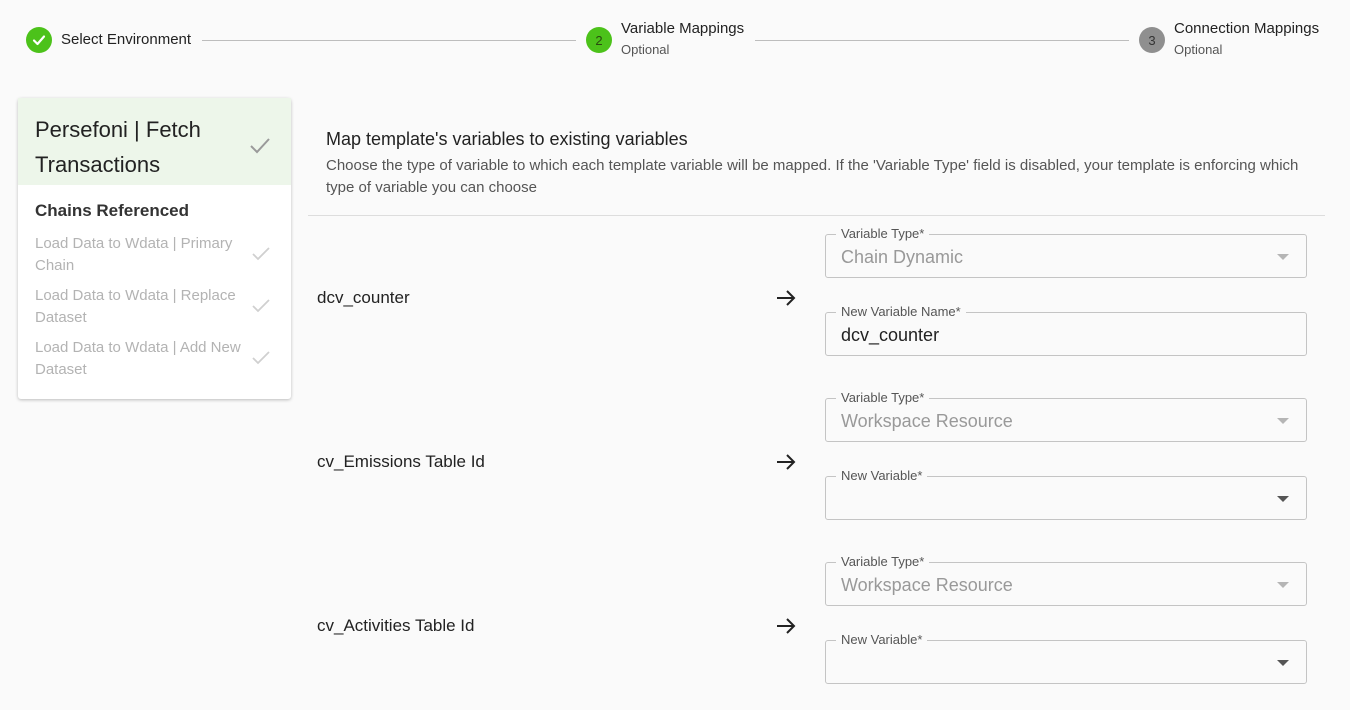 The height and width of the screenshot is (710, 1350). What do you see at coordinates (1229, 39) in the screenshot?
I see `step-connection-mappings: 3 Connection Mappings Optional` at bounding box center [1229, 39].